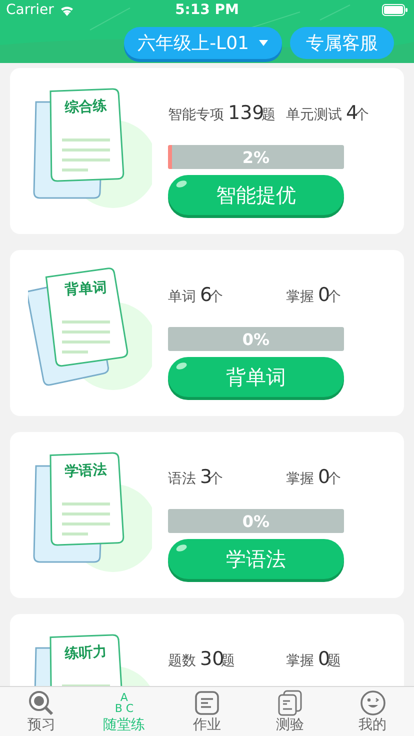 The image size is (414, 736). I want to click on search-icon, so click(41, 703).